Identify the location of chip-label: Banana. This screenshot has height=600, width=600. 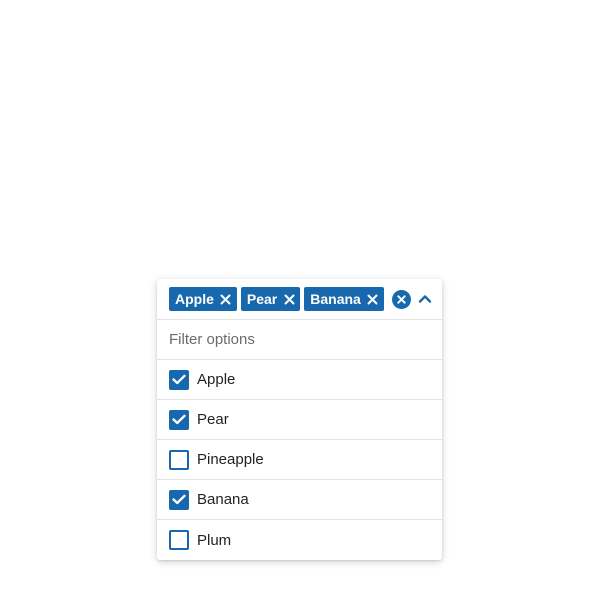
(335, 299).